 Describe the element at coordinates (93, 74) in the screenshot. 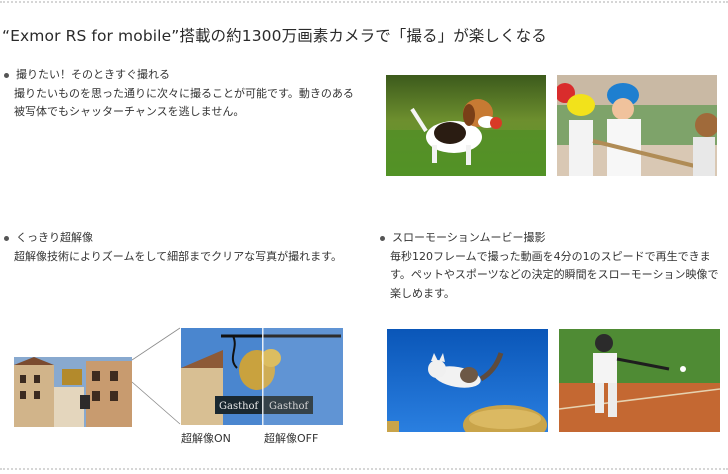

I see `feature-heading: 撮りたい！そのときすぐ撮れる` at that location.